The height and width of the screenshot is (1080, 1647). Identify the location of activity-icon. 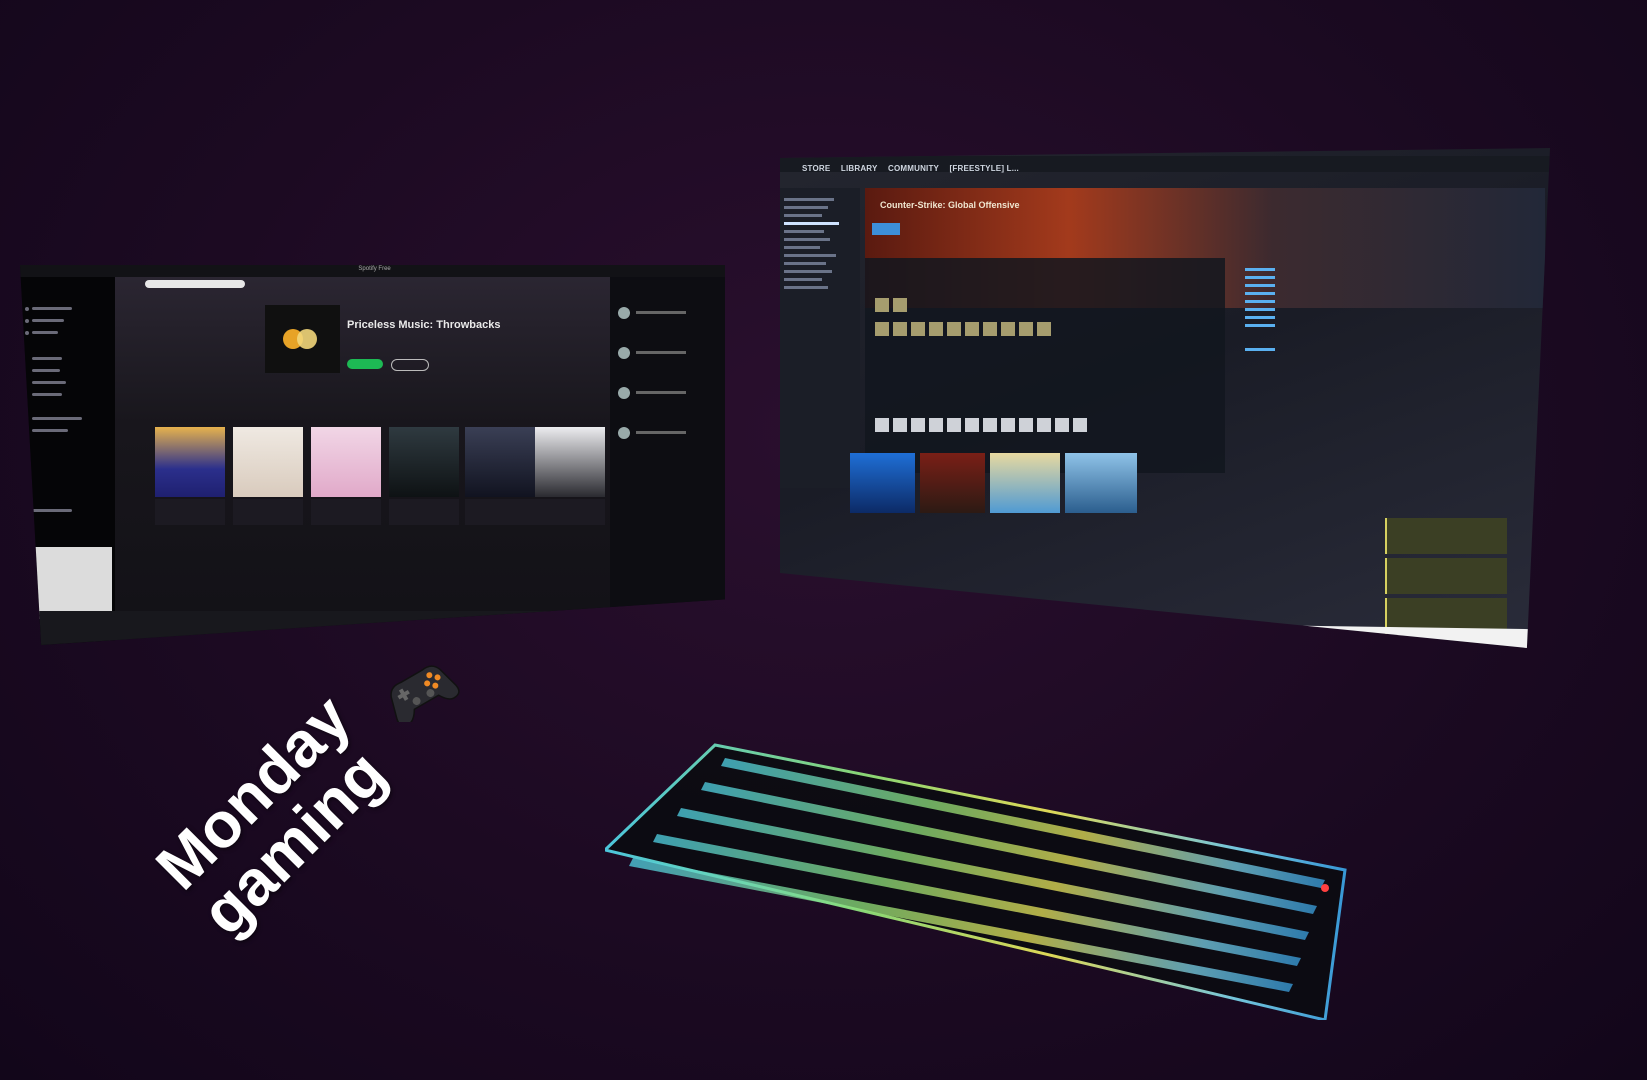
(27, 321).